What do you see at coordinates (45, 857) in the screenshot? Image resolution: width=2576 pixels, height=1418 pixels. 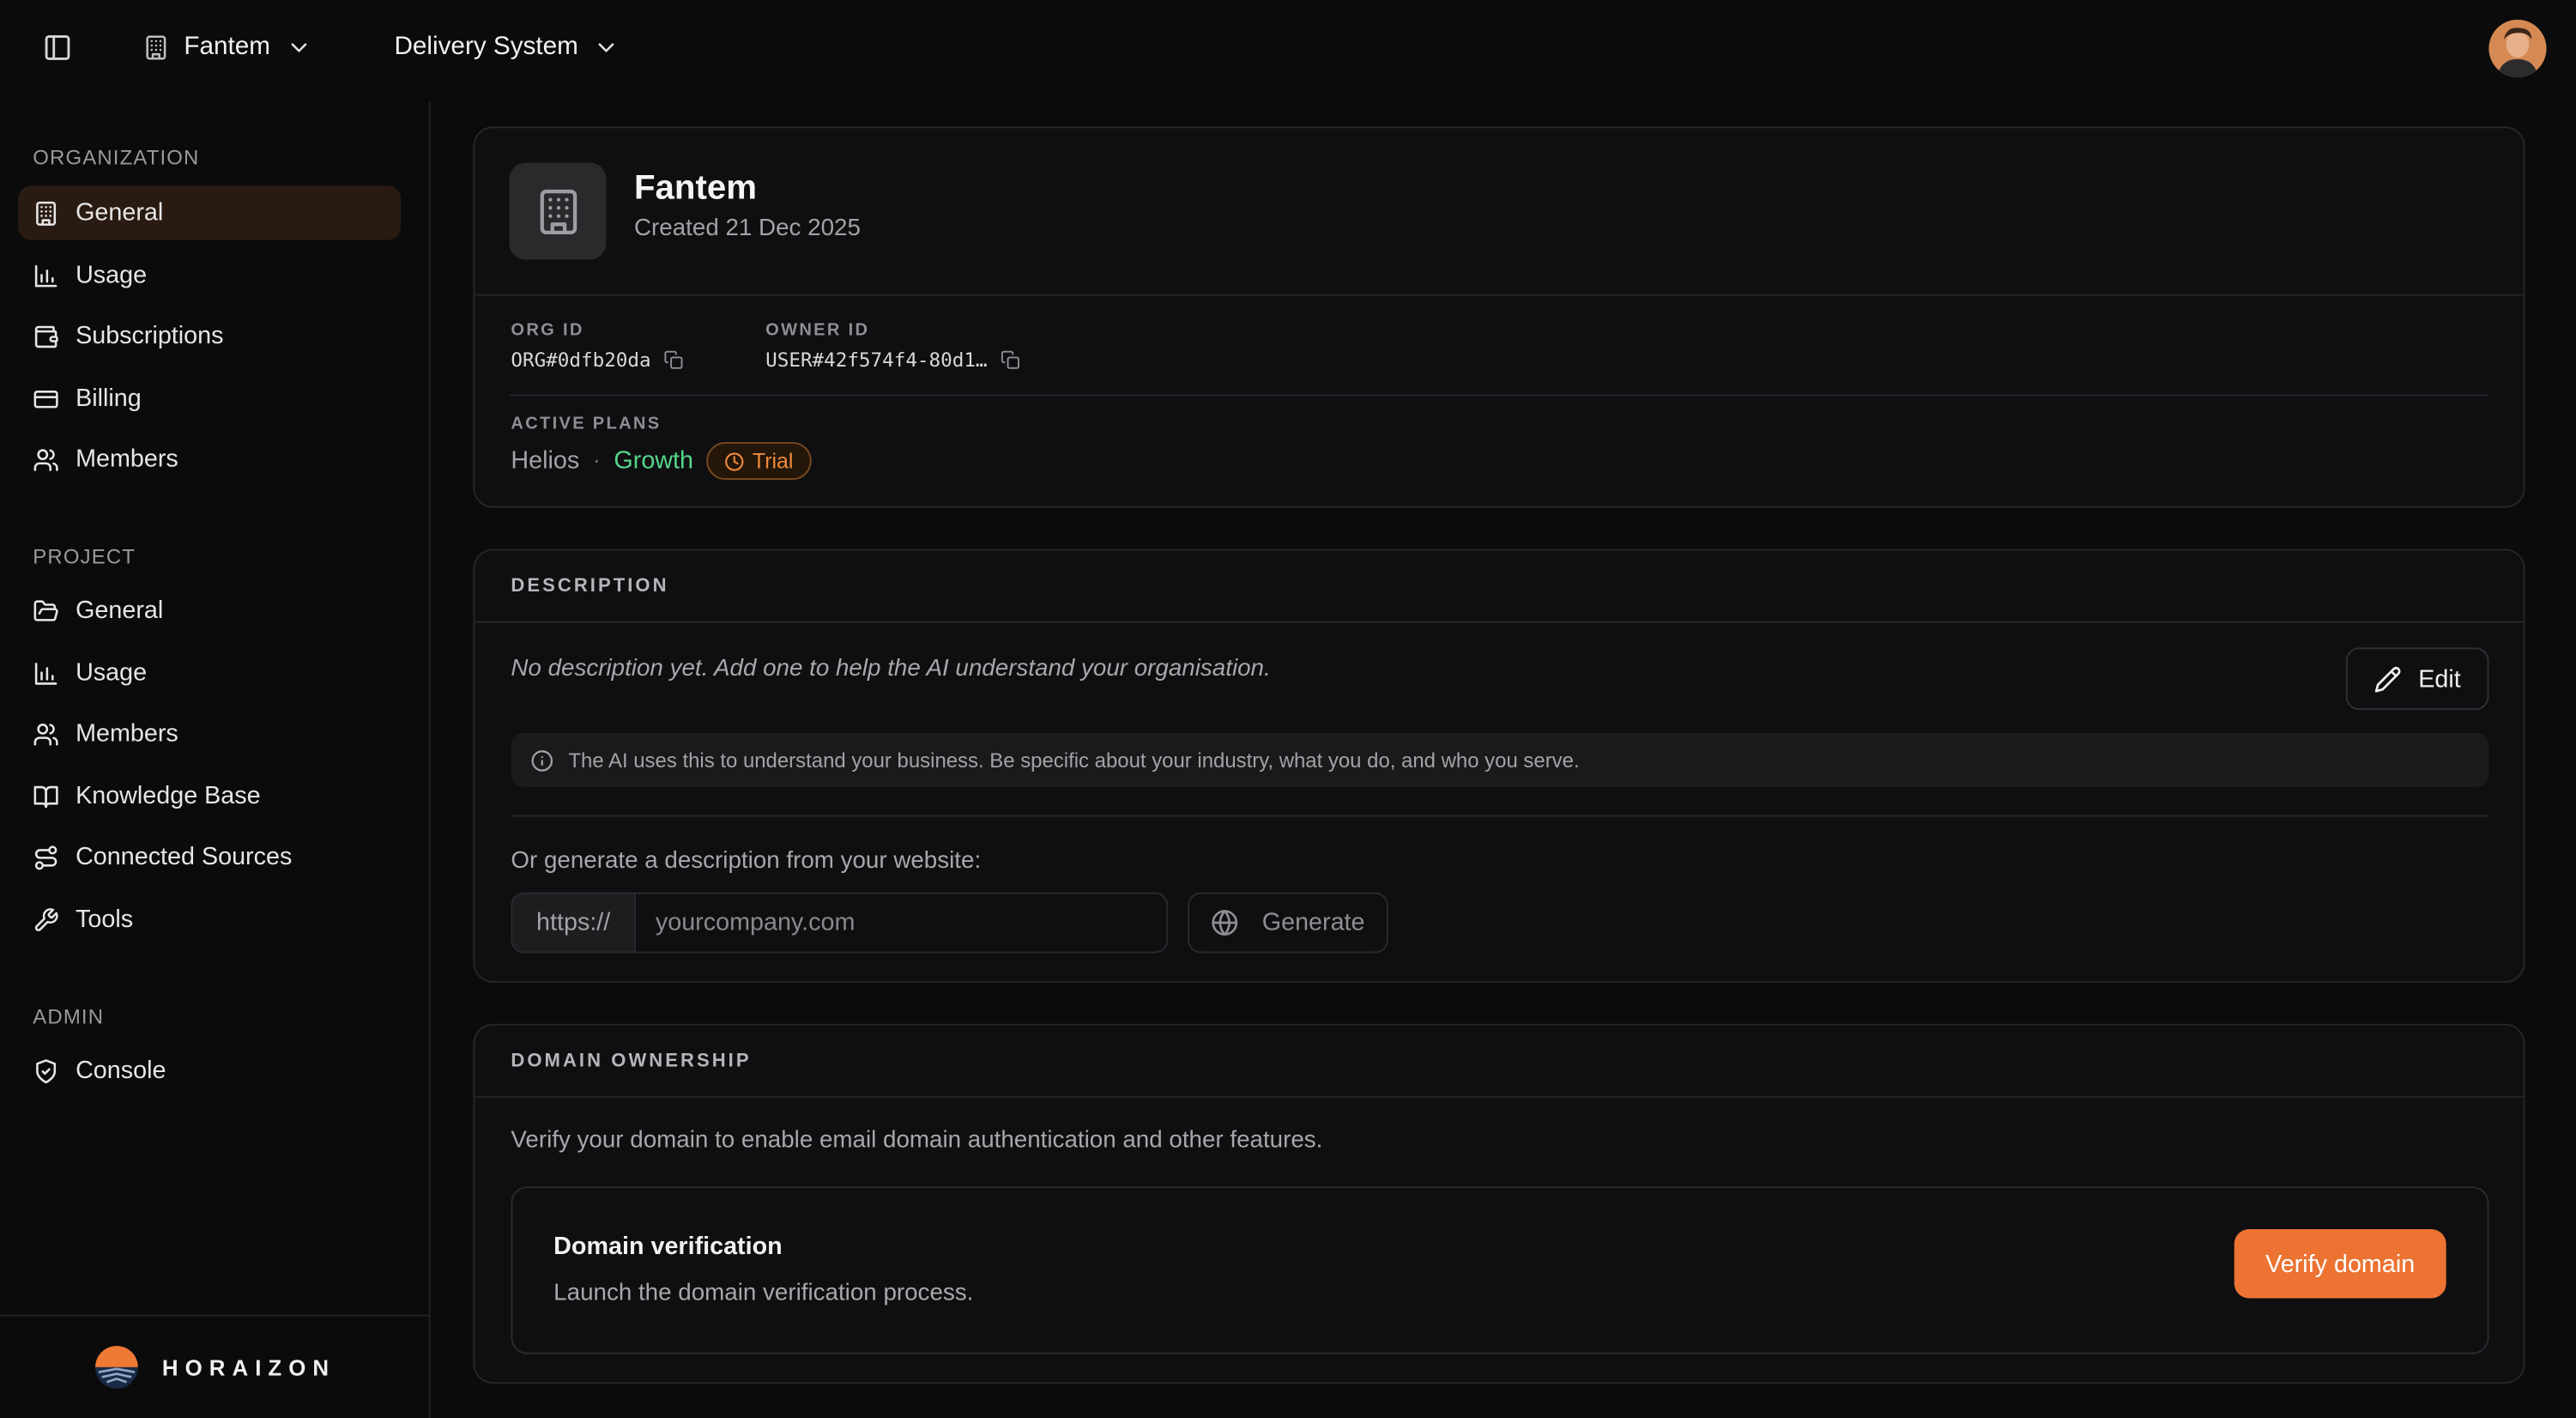 I see `route-icon` at bounding box center [45, 857].